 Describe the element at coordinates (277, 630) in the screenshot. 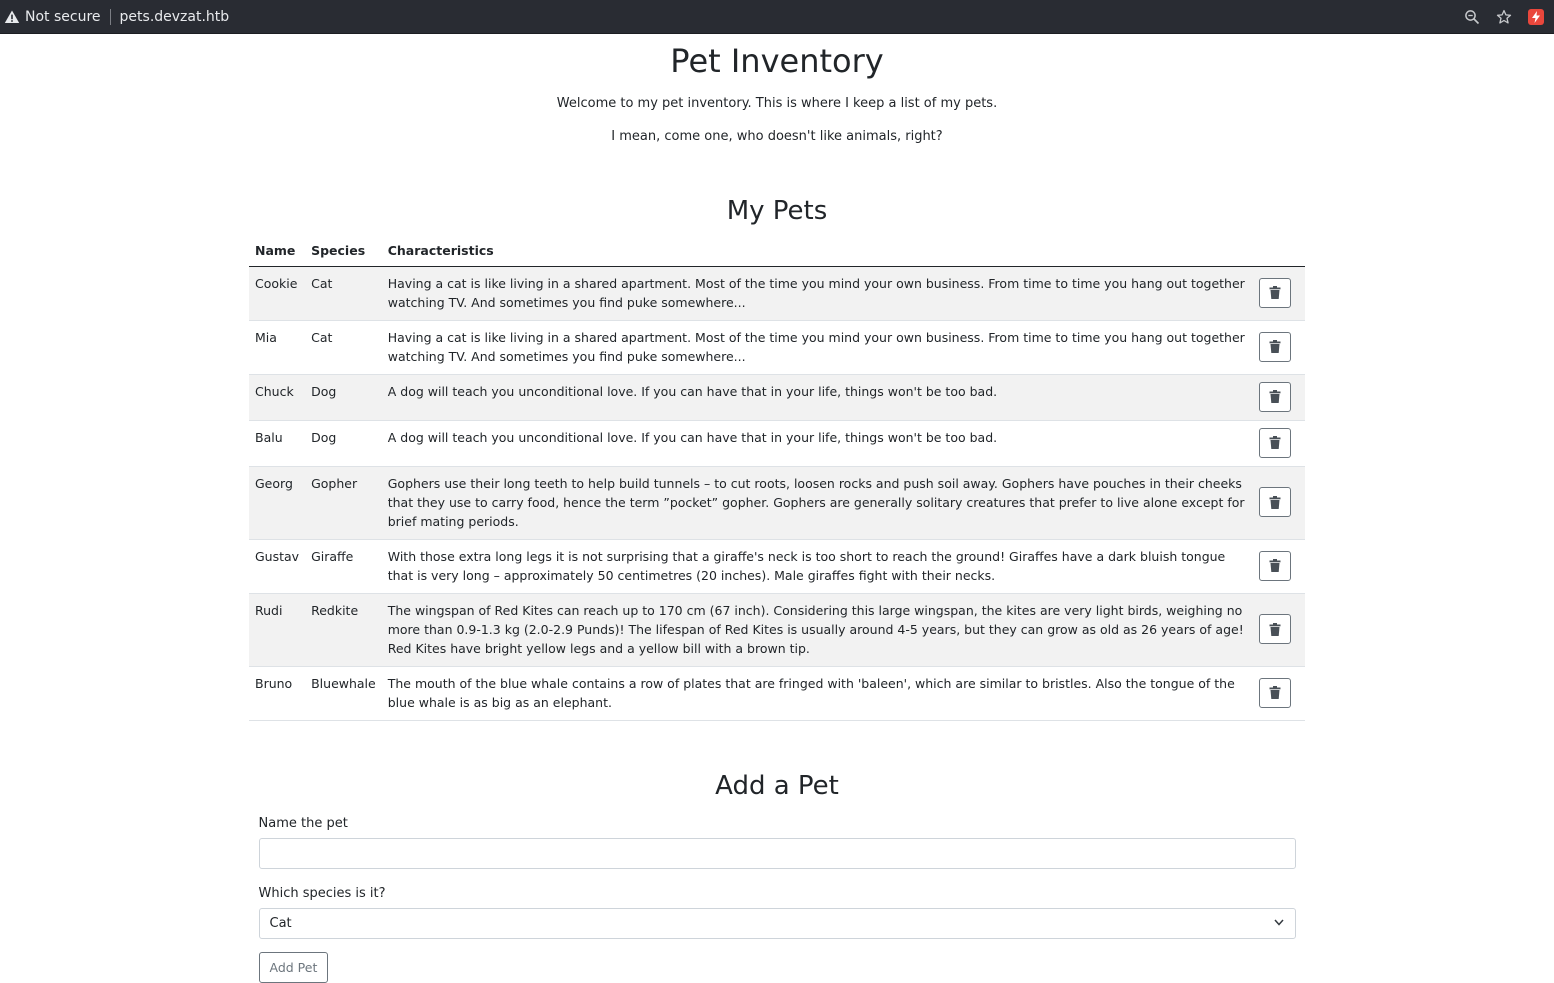

I see `pet-name-cell: Rudi` at that location.